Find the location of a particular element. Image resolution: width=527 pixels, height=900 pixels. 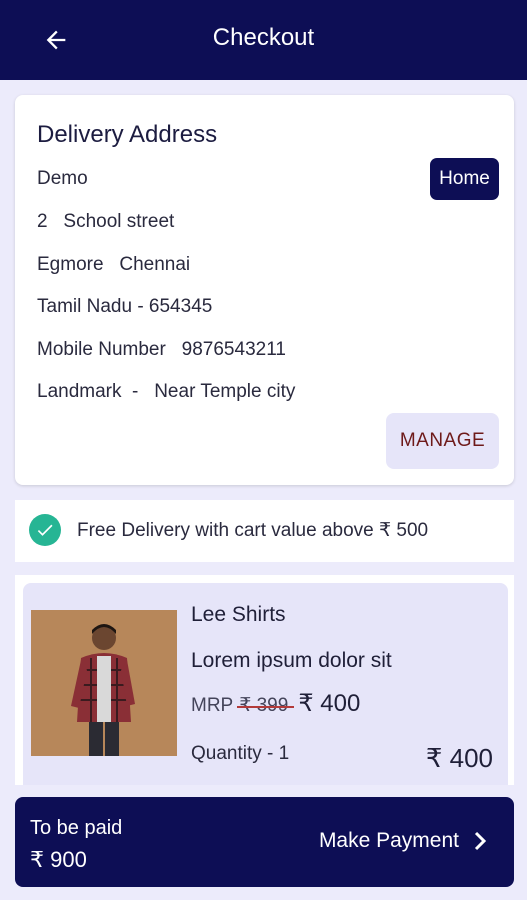

product-price: ₹ 400 is located at coordinates (329, 703).